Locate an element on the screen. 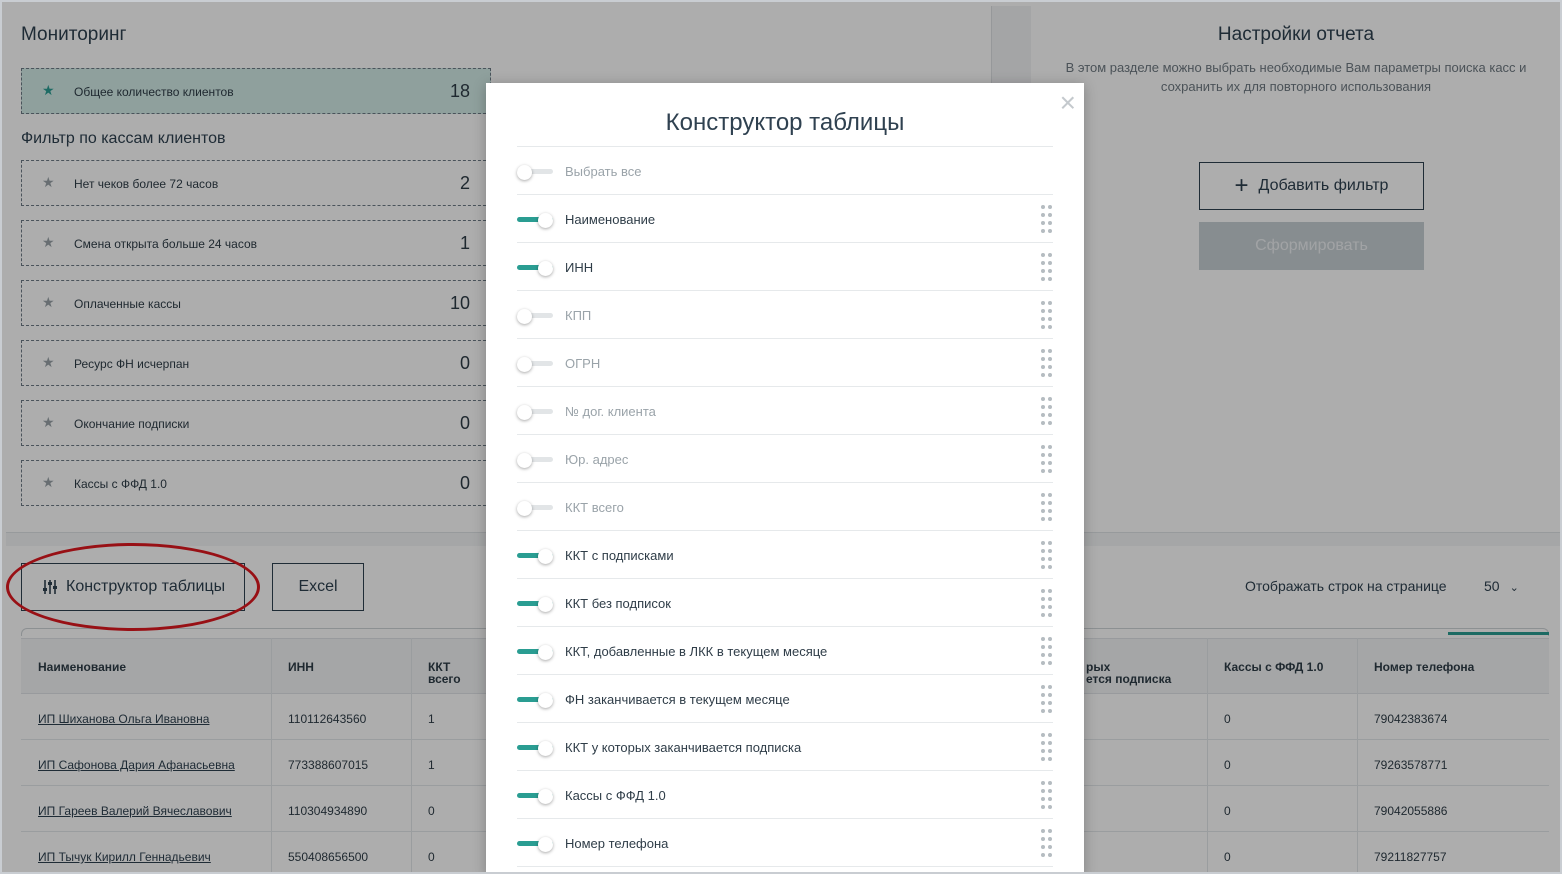 This screenshot has height=874, width=1562. column-option: Юр. адрес is located at coordinates (785, 459).